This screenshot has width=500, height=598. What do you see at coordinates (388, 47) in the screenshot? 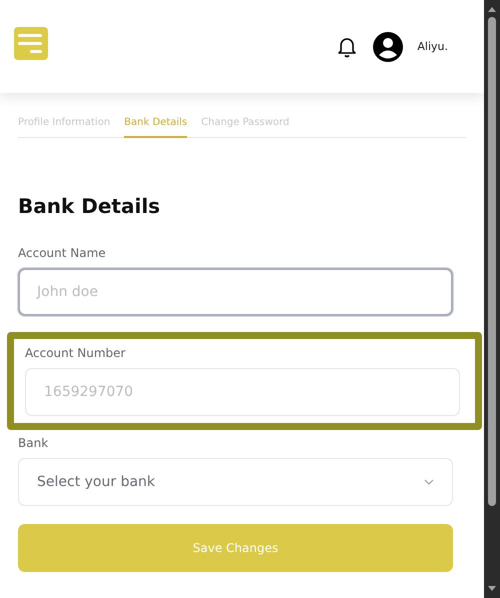
I see `avatar-icon` at bounding box center [388, 47].